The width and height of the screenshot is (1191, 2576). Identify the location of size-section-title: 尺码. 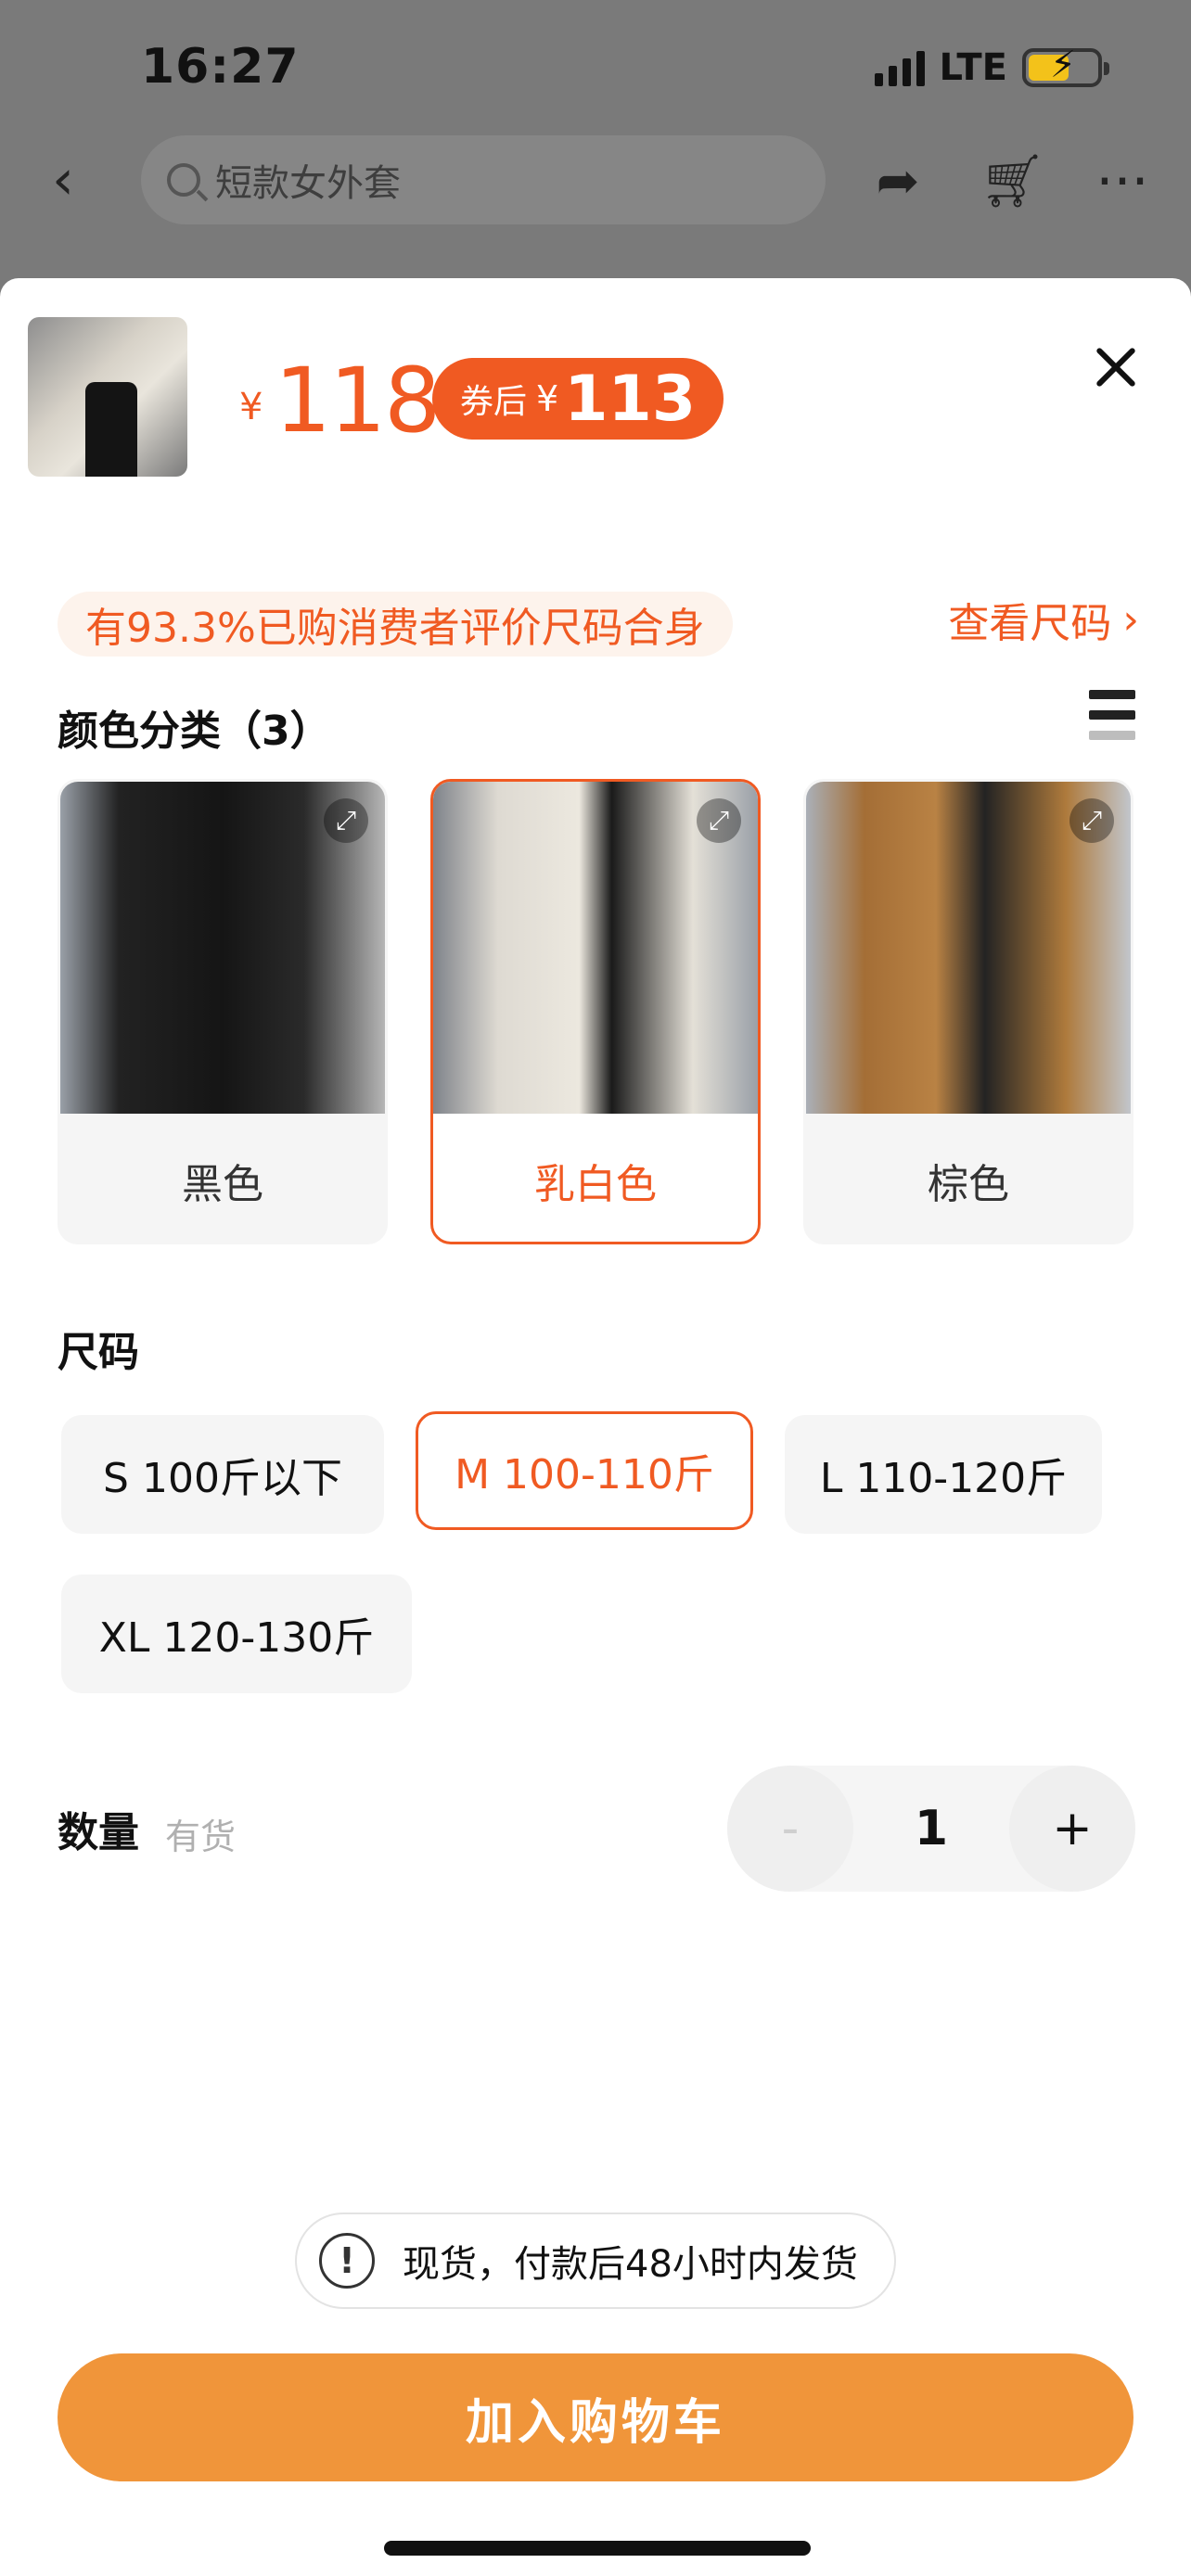
(98, 1352).